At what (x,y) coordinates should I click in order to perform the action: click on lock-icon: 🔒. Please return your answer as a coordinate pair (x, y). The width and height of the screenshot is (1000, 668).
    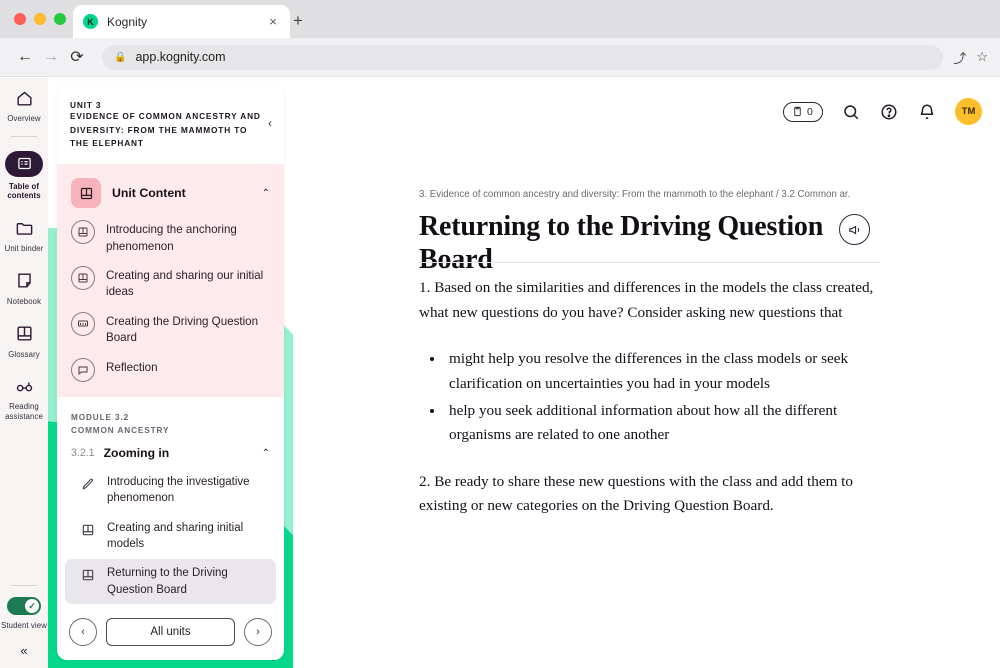
    Looking at the image, I should click on (120, 57).